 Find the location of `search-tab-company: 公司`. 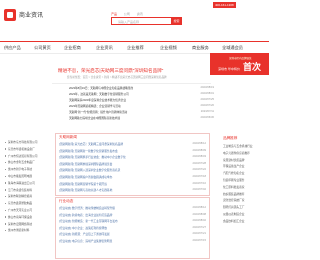

search-tab-company: 公司 is located at coordinates (127, 14).